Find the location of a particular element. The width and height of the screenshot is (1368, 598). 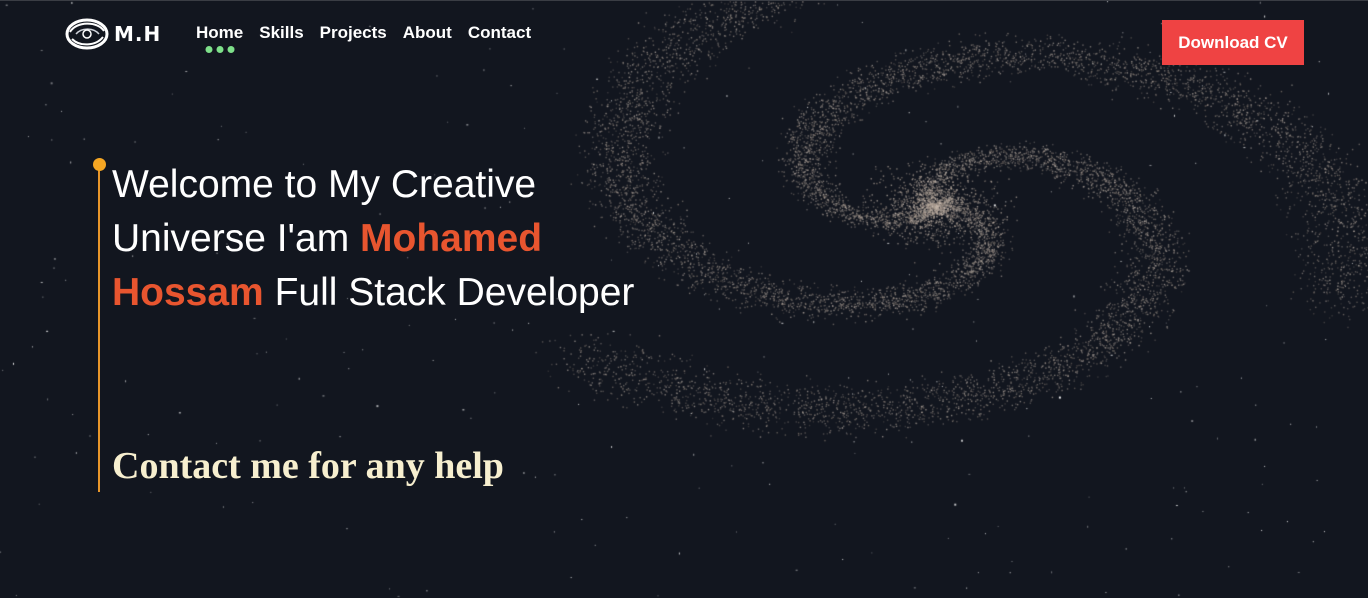

active-indicator is located at coordinates (220, 49).